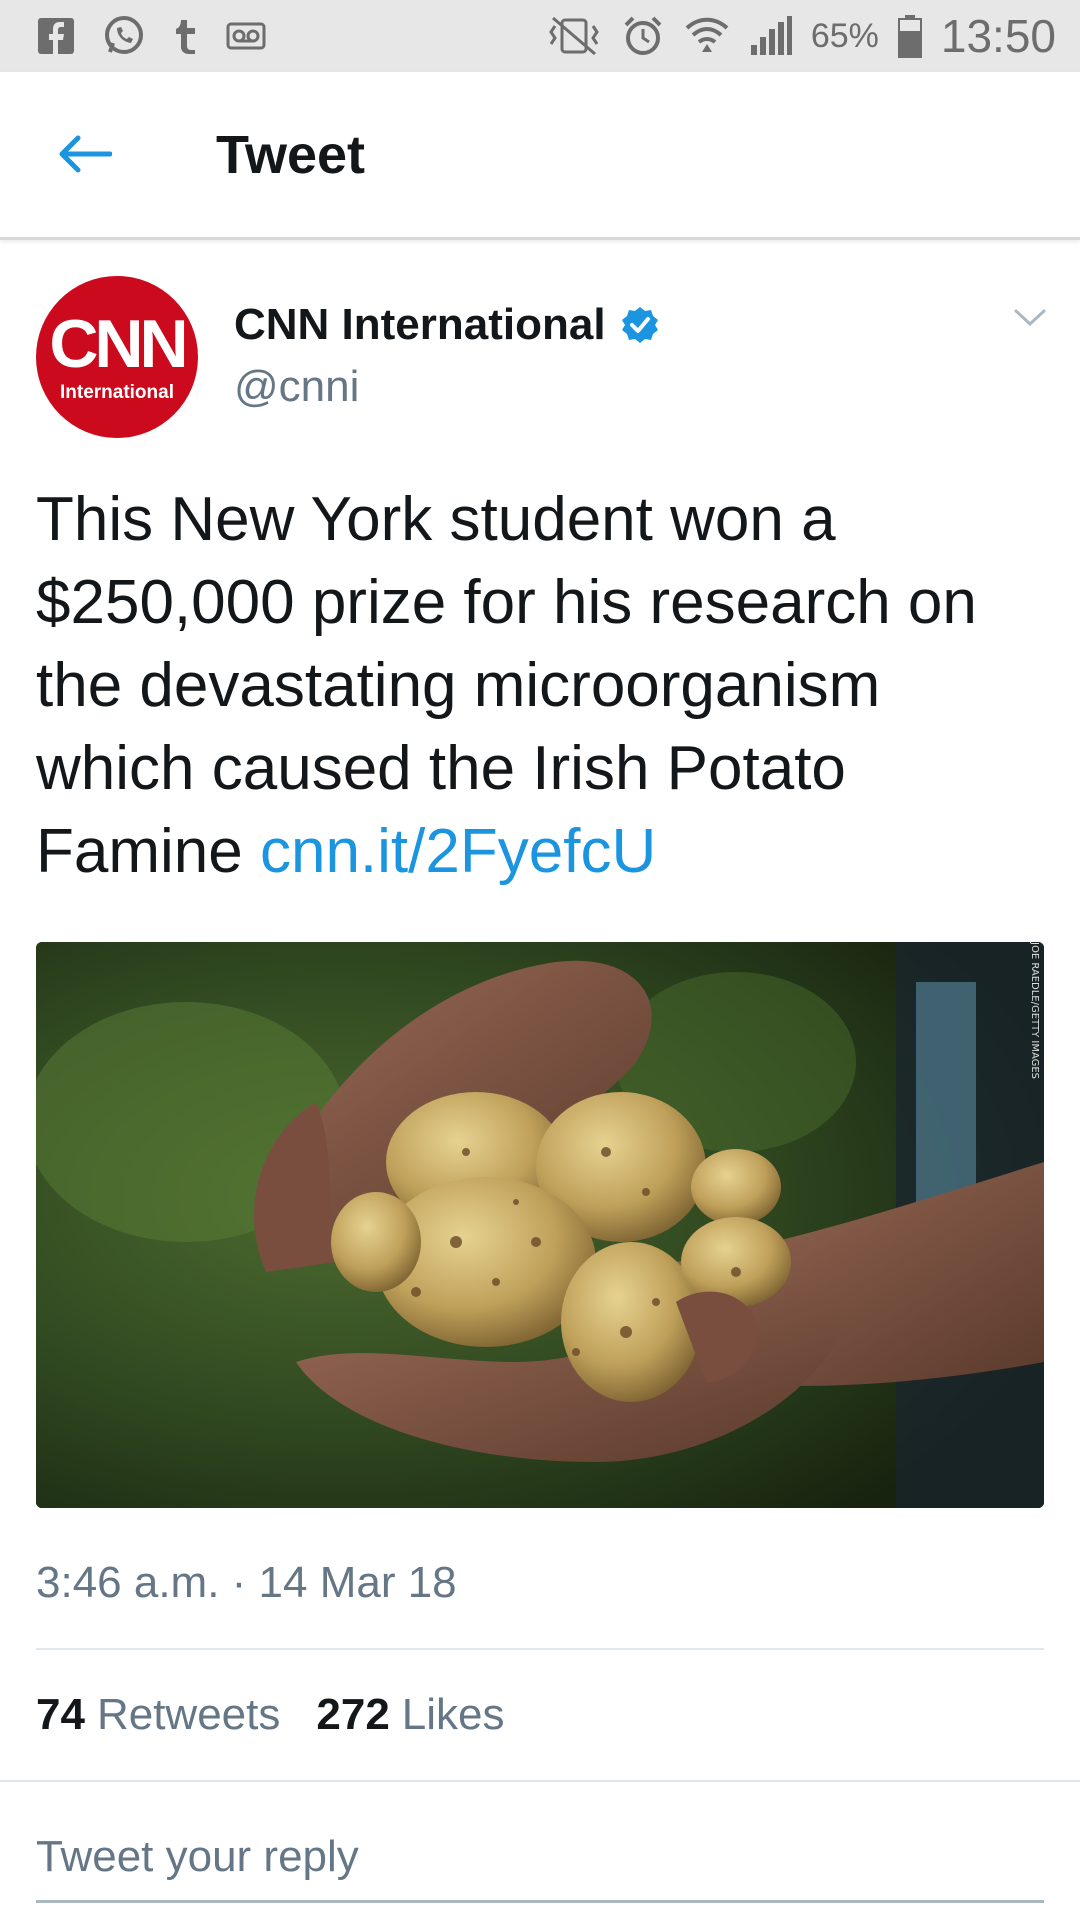 Image resolution: width=1080 pixels, height=1920 pixels. I want to click on status-time: 13:50, so click(998, 36).